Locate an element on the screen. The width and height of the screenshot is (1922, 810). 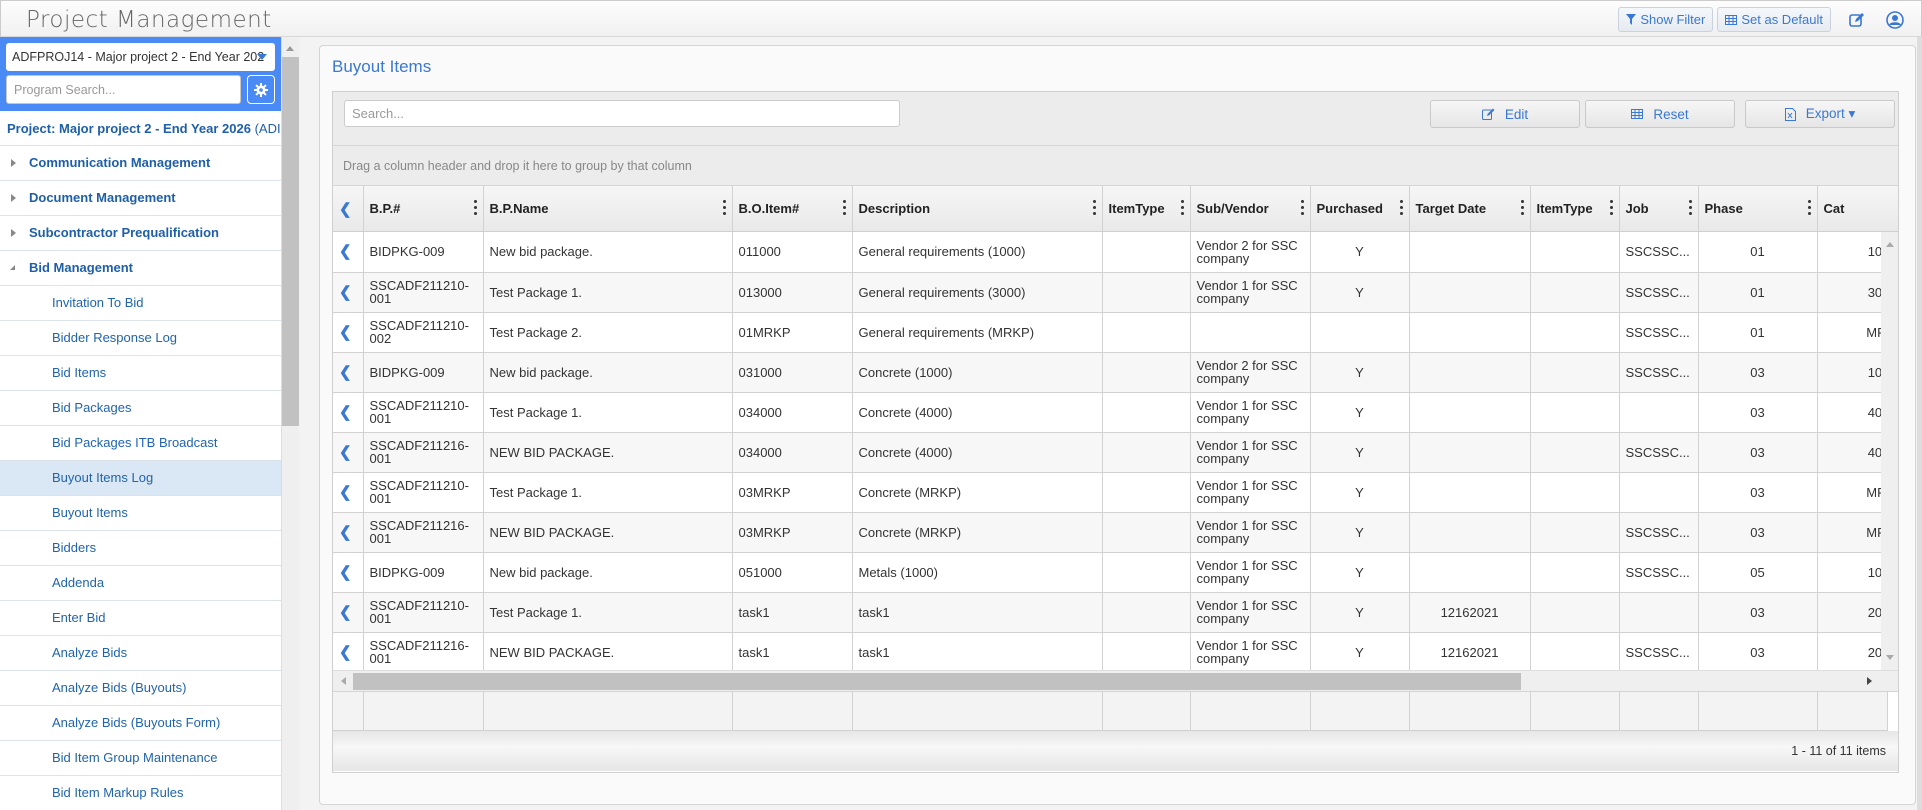
sidebar-item-analyze-bids-buyouts-form: Analyze Bids (Buyouts Form) is located at coordinates (140, 723).